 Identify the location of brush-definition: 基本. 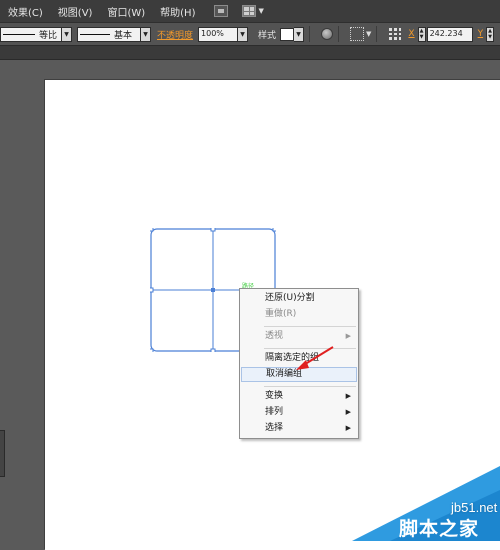
(109, 34).